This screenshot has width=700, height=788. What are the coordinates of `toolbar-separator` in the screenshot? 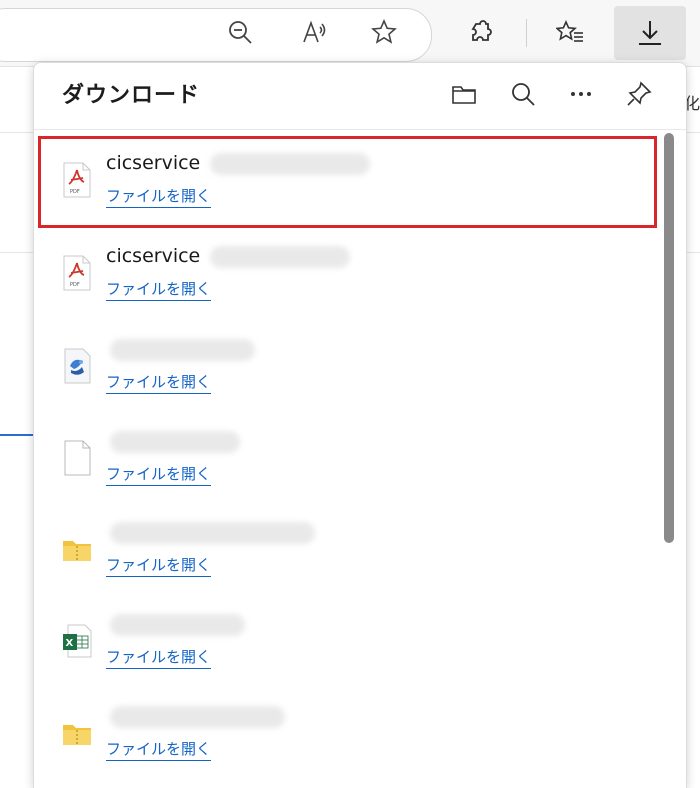 It's located at (526, 33).